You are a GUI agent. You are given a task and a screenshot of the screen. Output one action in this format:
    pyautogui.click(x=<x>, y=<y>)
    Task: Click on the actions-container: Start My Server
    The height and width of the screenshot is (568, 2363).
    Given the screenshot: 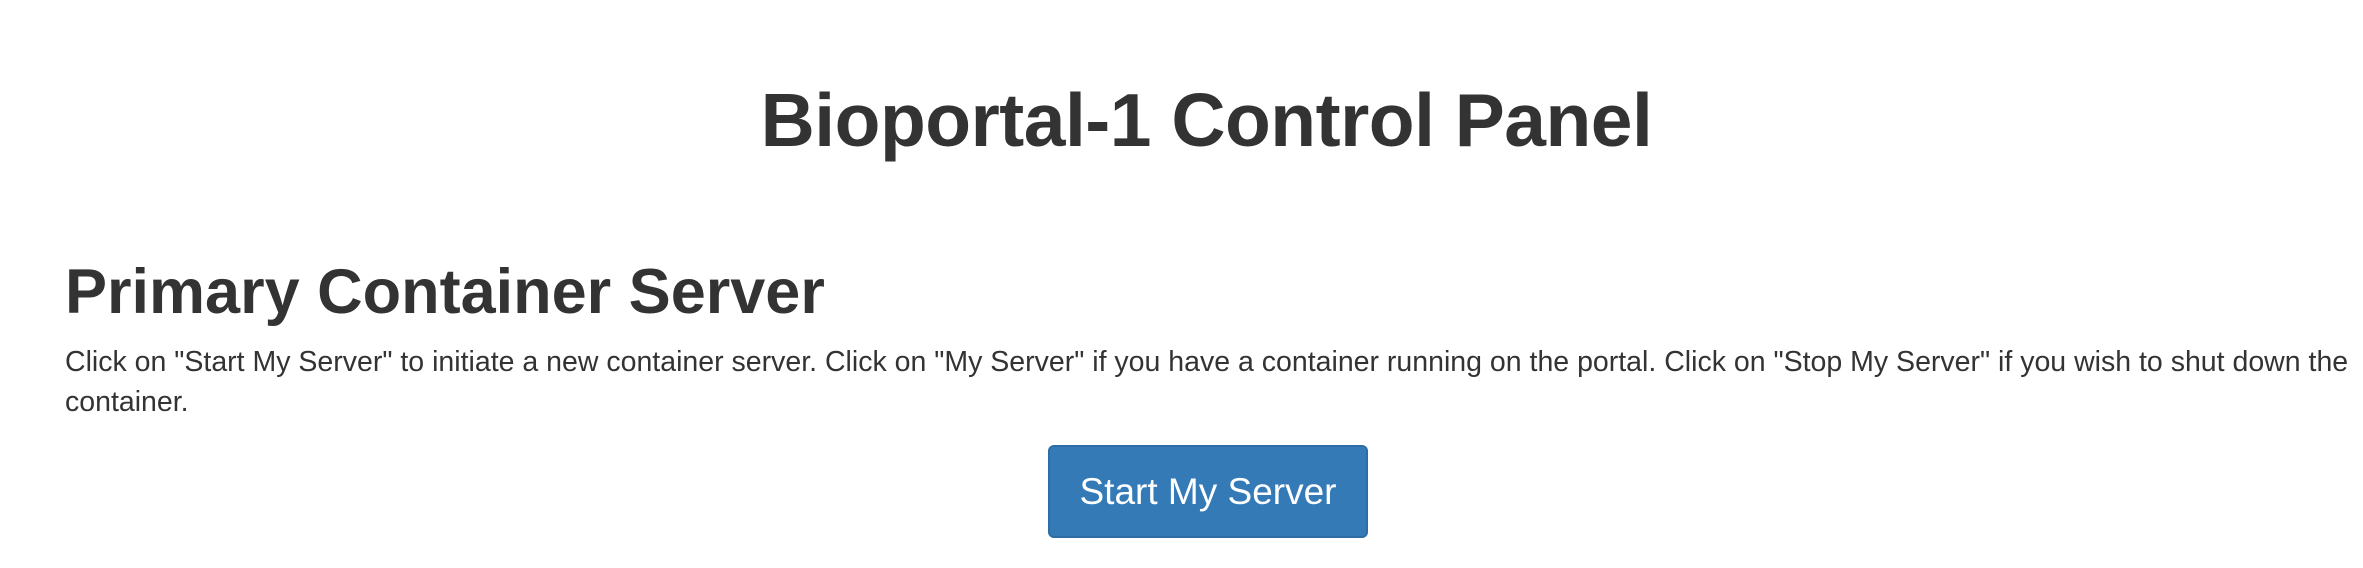 What is the action you would take?
    pyautogui.click(x=1208, y=491)
    